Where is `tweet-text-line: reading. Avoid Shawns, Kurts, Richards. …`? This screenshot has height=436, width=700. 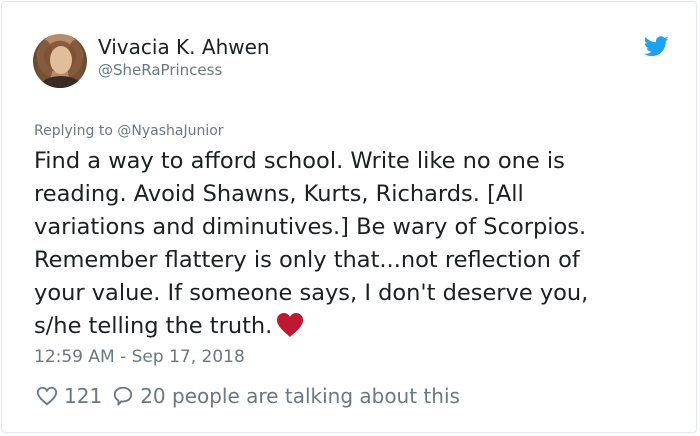 tweet-text-line: reading. Avoid Shawns, Kurts, Richards. … is located at coordinates (279, 194).